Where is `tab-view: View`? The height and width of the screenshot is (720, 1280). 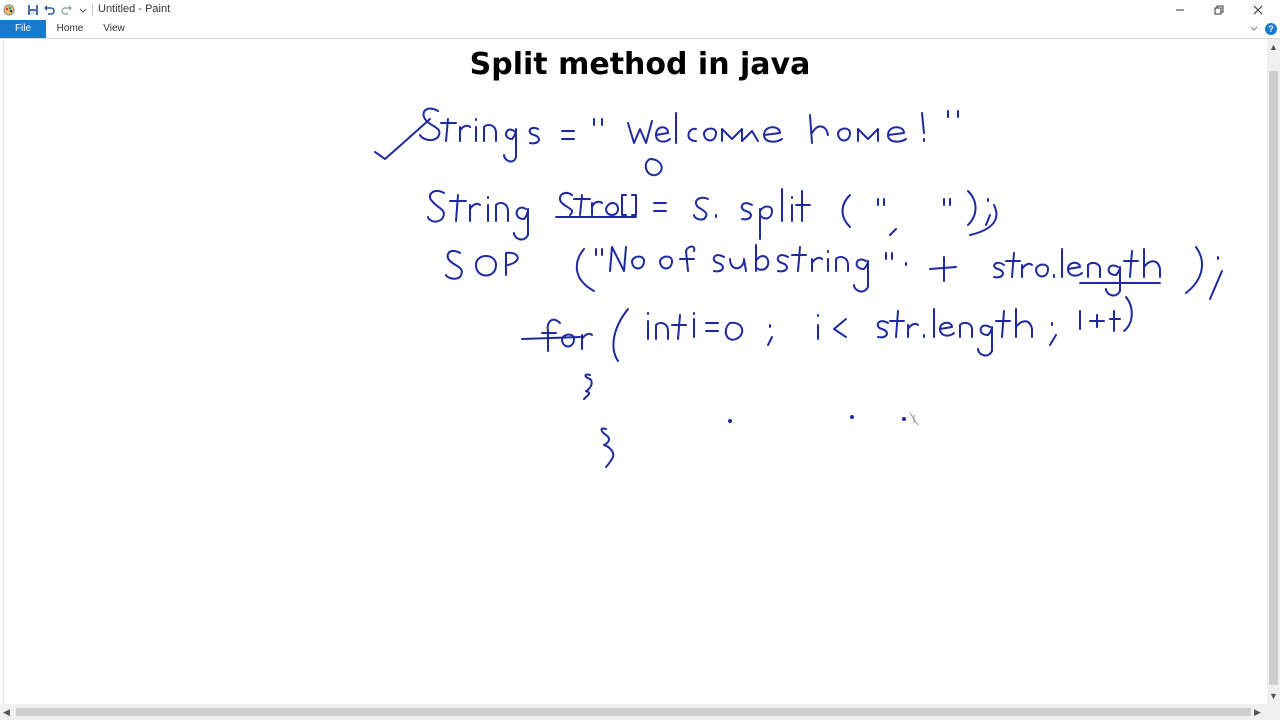
tab-view: View is located at coordinates (114, 29).